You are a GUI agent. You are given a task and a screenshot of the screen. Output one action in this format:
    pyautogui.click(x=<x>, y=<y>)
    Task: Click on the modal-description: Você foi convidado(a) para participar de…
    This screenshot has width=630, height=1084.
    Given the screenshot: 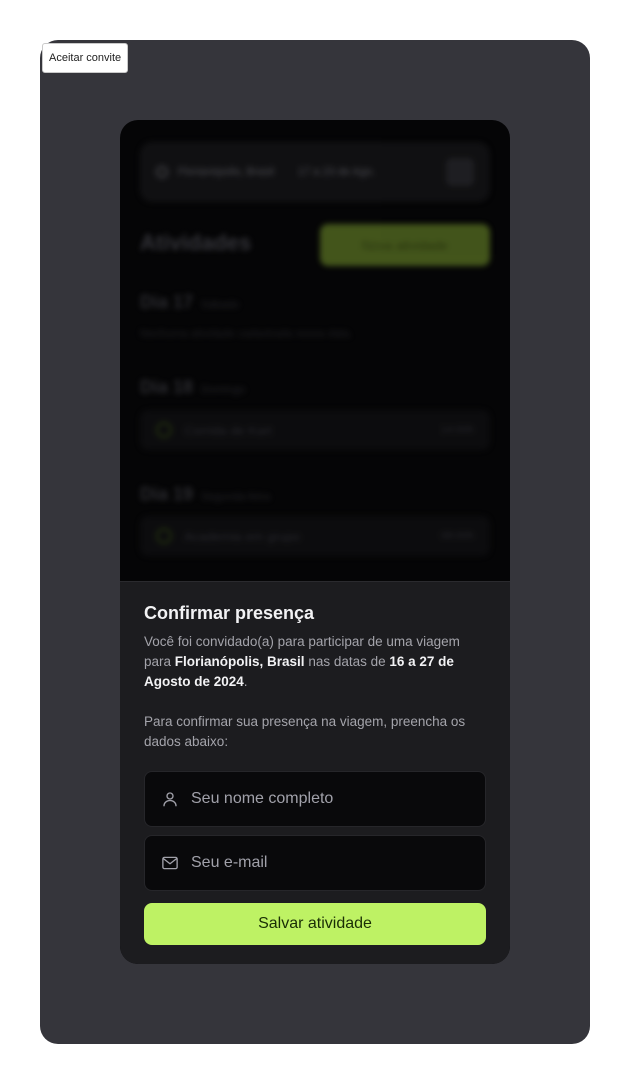 What is the action you would take?
    pyautogui.click(x=315, y=662)
    